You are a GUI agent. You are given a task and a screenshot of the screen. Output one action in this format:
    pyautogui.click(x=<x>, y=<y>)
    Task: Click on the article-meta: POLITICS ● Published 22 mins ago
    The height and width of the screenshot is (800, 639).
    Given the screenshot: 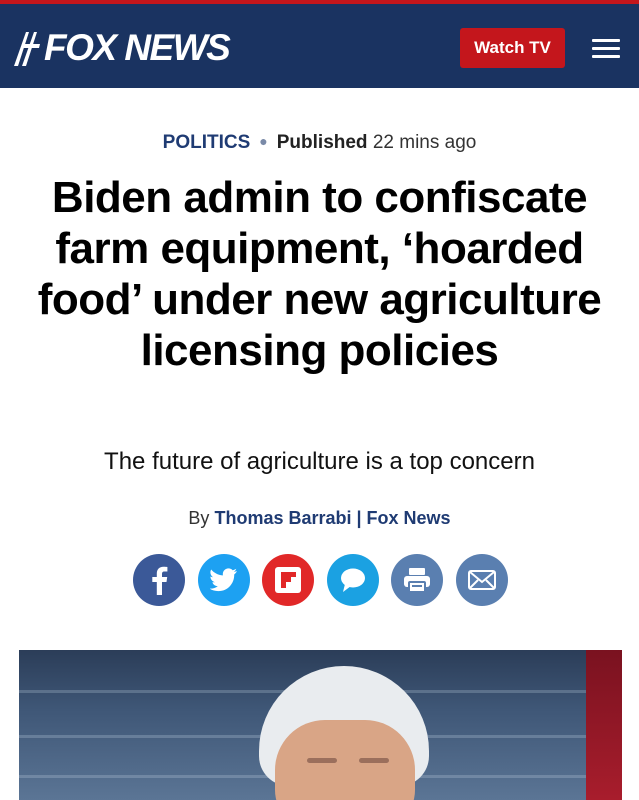 What is the action you would take?
    pyautogui.click(x=319, y=143)
    